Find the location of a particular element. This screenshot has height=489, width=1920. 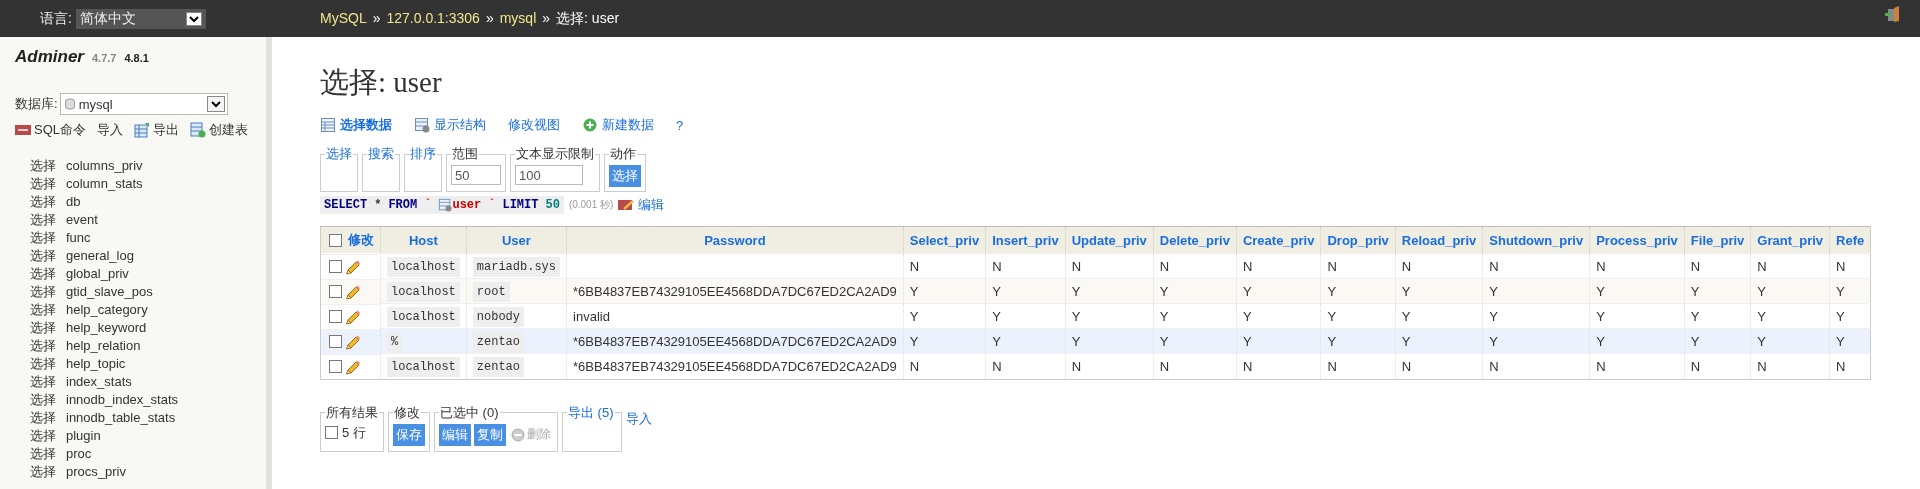

table-link: column_stats is located at coordinates (104, 184).